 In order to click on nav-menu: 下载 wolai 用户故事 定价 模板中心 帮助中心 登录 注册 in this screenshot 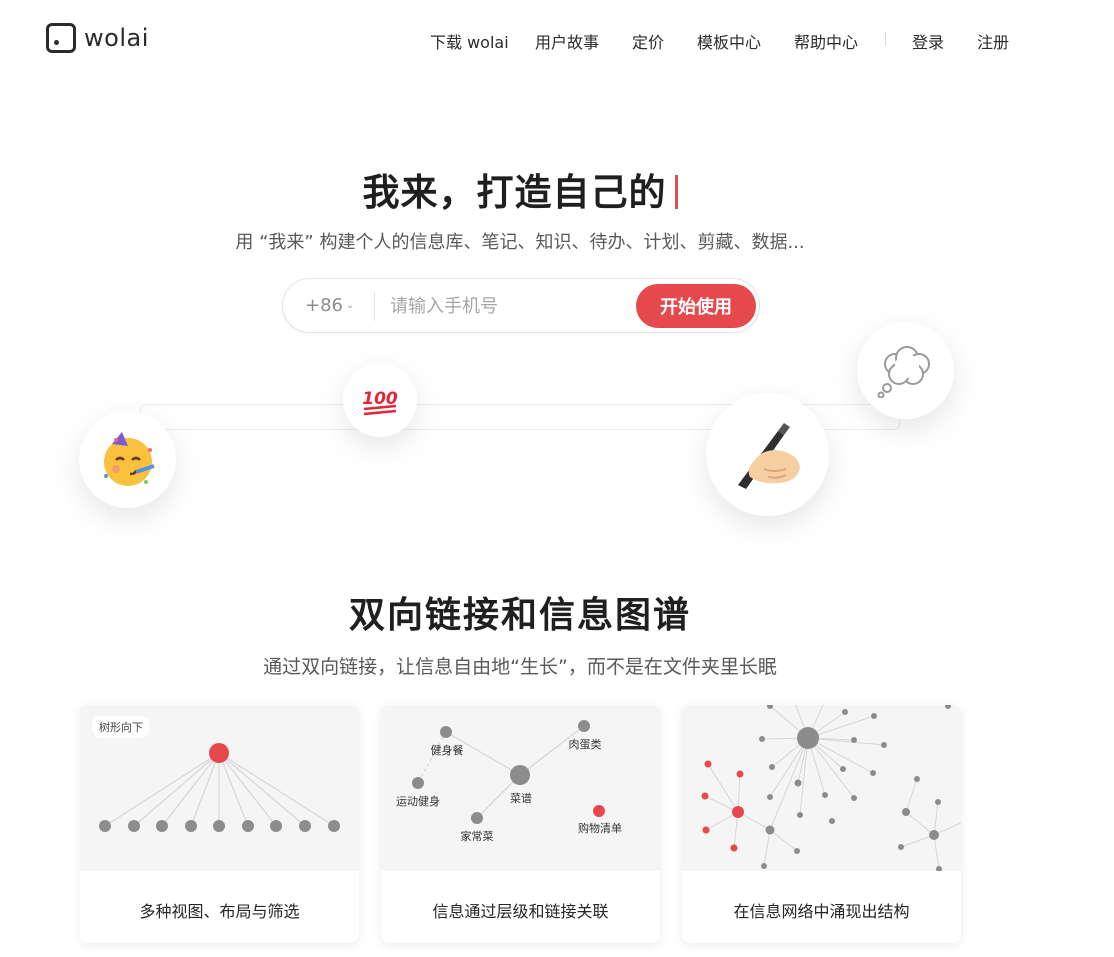, I will do `click(557, 41)`.